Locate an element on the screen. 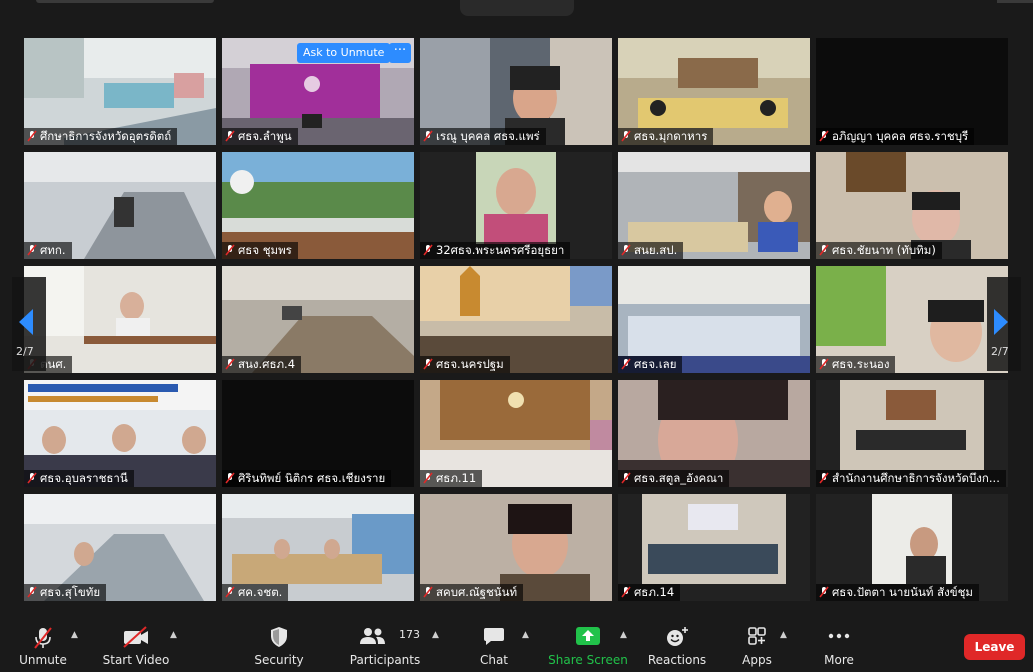 The width and height of the screenshot is (1033, 672). next-page-button: 2/7 is located at coordinates (1004, 324).